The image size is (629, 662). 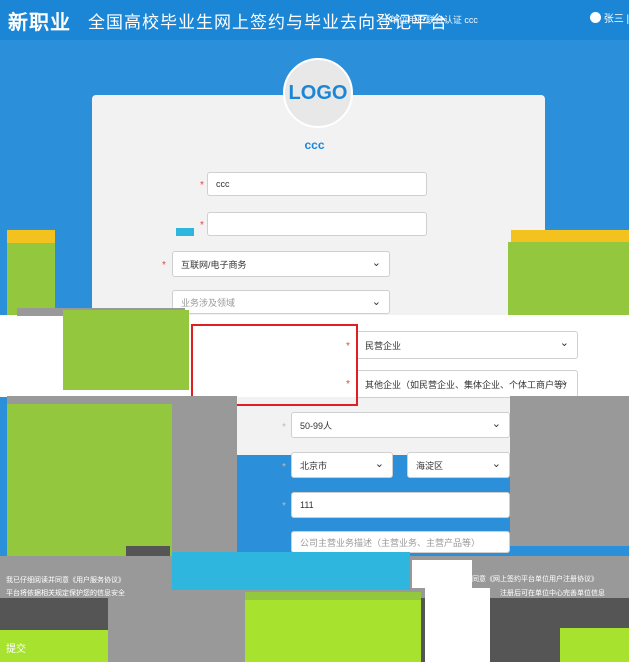 What do you see at coordinates (16, 649) in the screenshot?
I see `submit-label: 提交` at bounding box center [16, 649].